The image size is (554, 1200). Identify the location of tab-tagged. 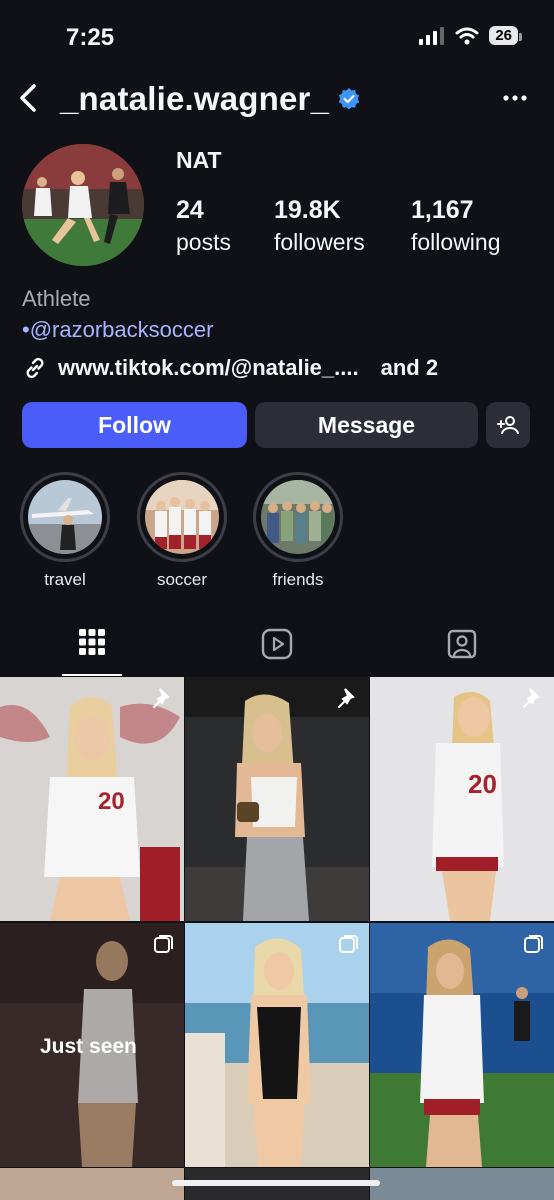
(462, 647).